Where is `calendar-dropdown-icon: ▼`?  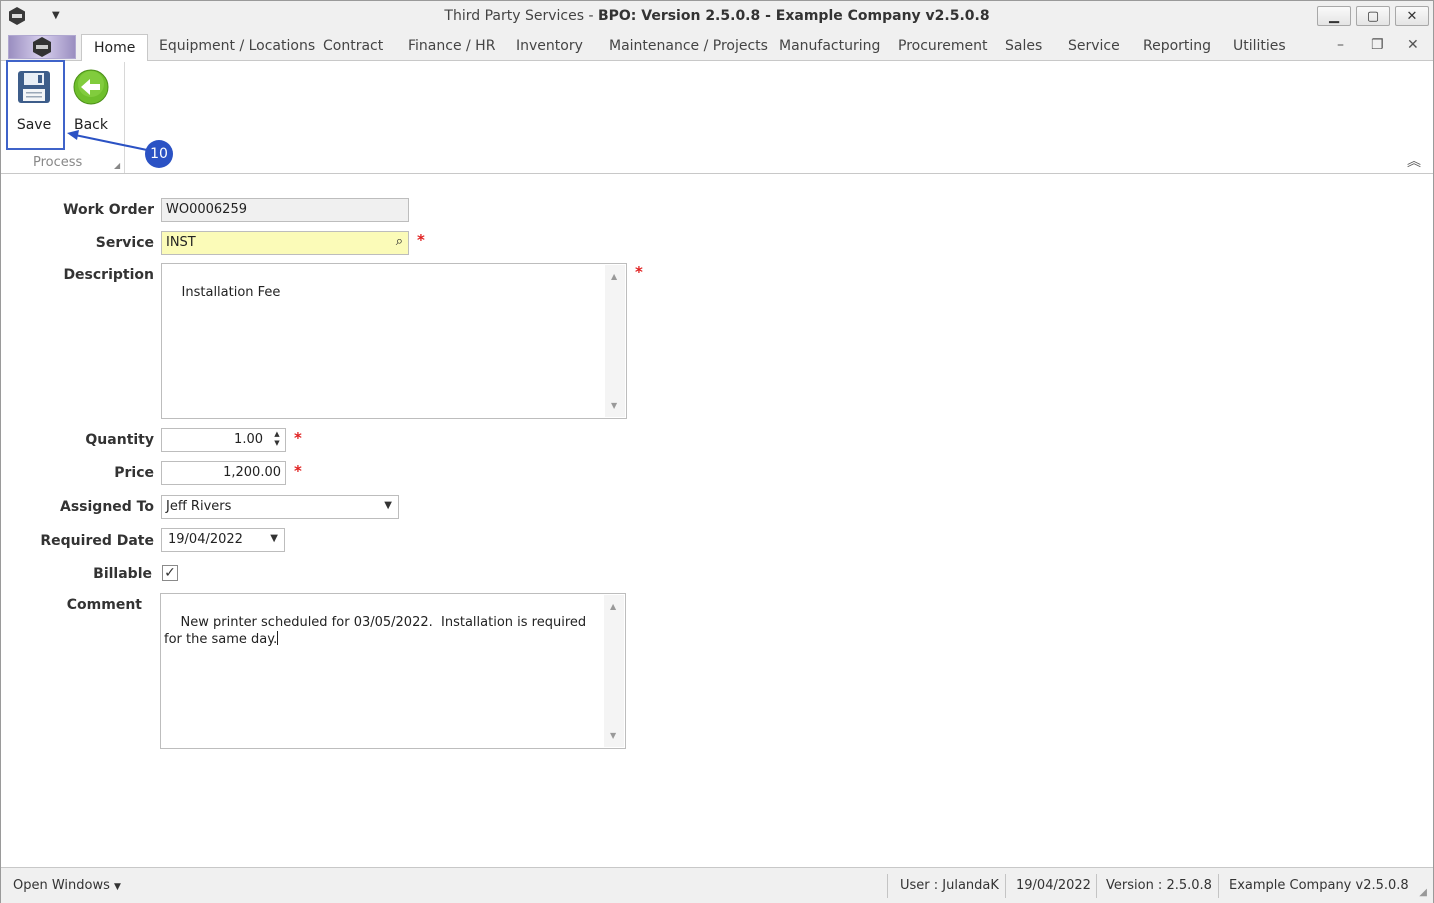
calendar-dropdown-icon: ▼ is located at coordinates (274, 538).